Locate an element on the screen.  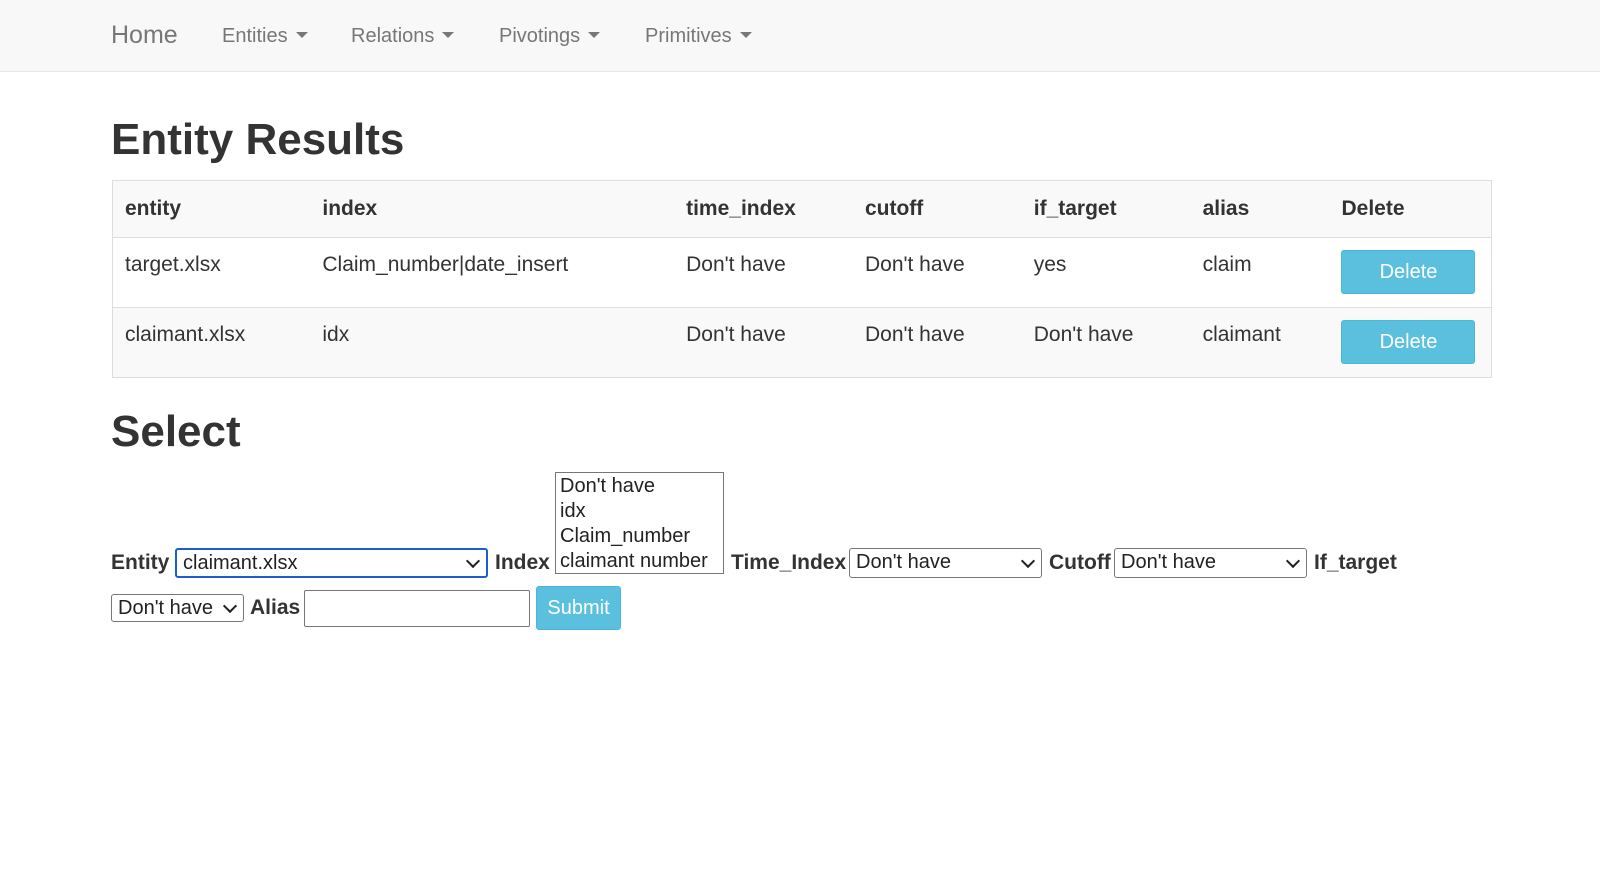
nav-dropdown-entities: Entities is located at coordinates (265, 36).